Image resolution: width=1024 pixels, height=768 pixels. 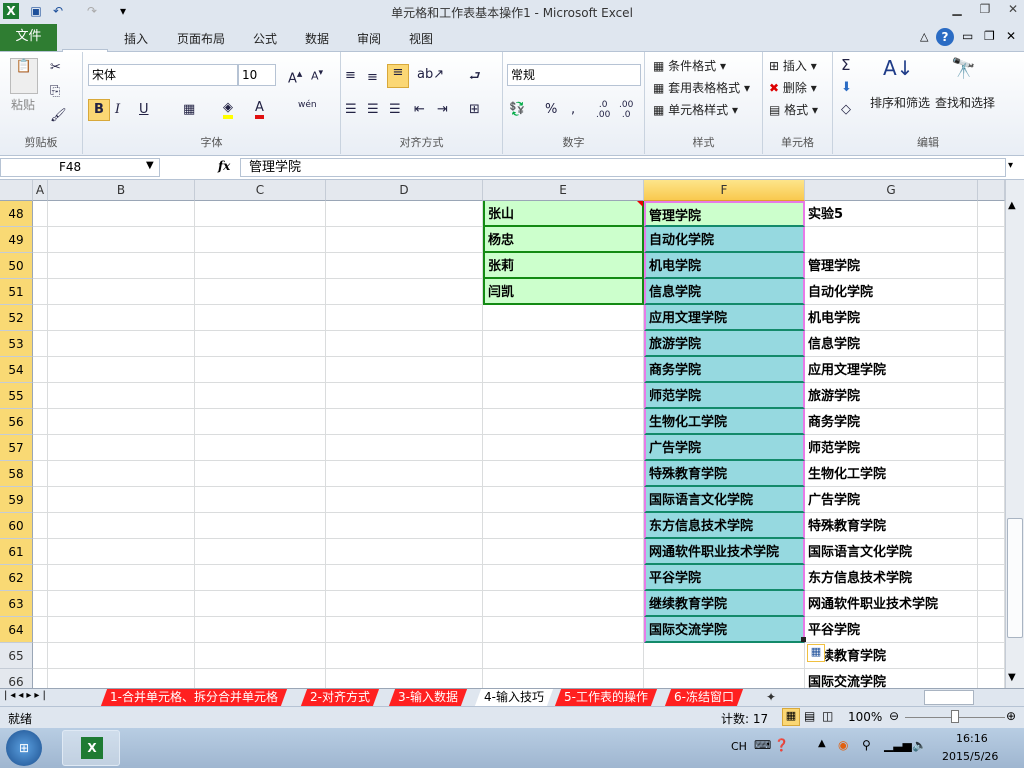 I want to click on cell-C66, so click(x=260, y=678).